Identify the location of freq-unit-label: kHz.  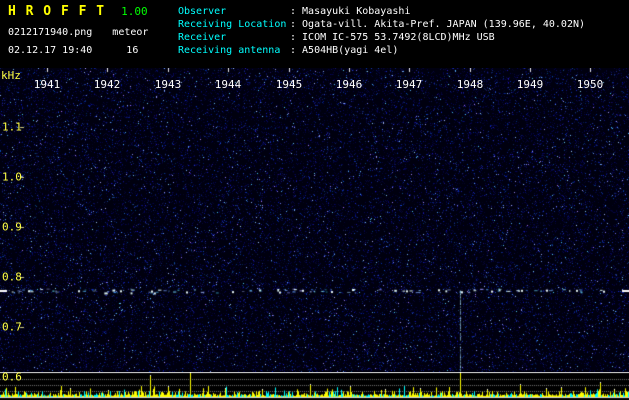
(11, 75).